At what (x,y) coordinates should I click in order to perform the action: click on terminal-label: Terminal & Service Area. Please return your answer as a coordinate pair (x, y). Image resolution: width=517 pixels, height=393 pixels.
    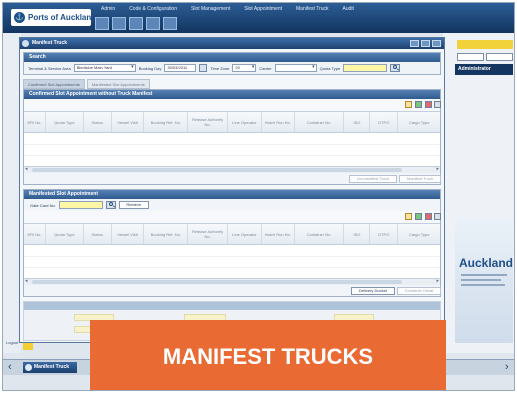
    Looking at the image, I should click on (49, 68).